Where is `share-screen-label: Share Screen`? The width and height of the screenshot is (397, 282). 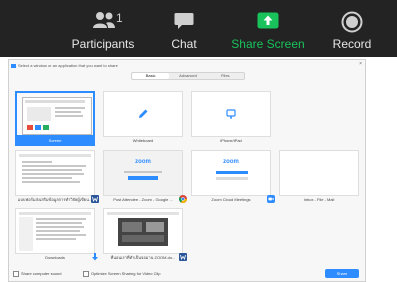 share-screen-label: Share Screen is located at coordinates (268, 44).